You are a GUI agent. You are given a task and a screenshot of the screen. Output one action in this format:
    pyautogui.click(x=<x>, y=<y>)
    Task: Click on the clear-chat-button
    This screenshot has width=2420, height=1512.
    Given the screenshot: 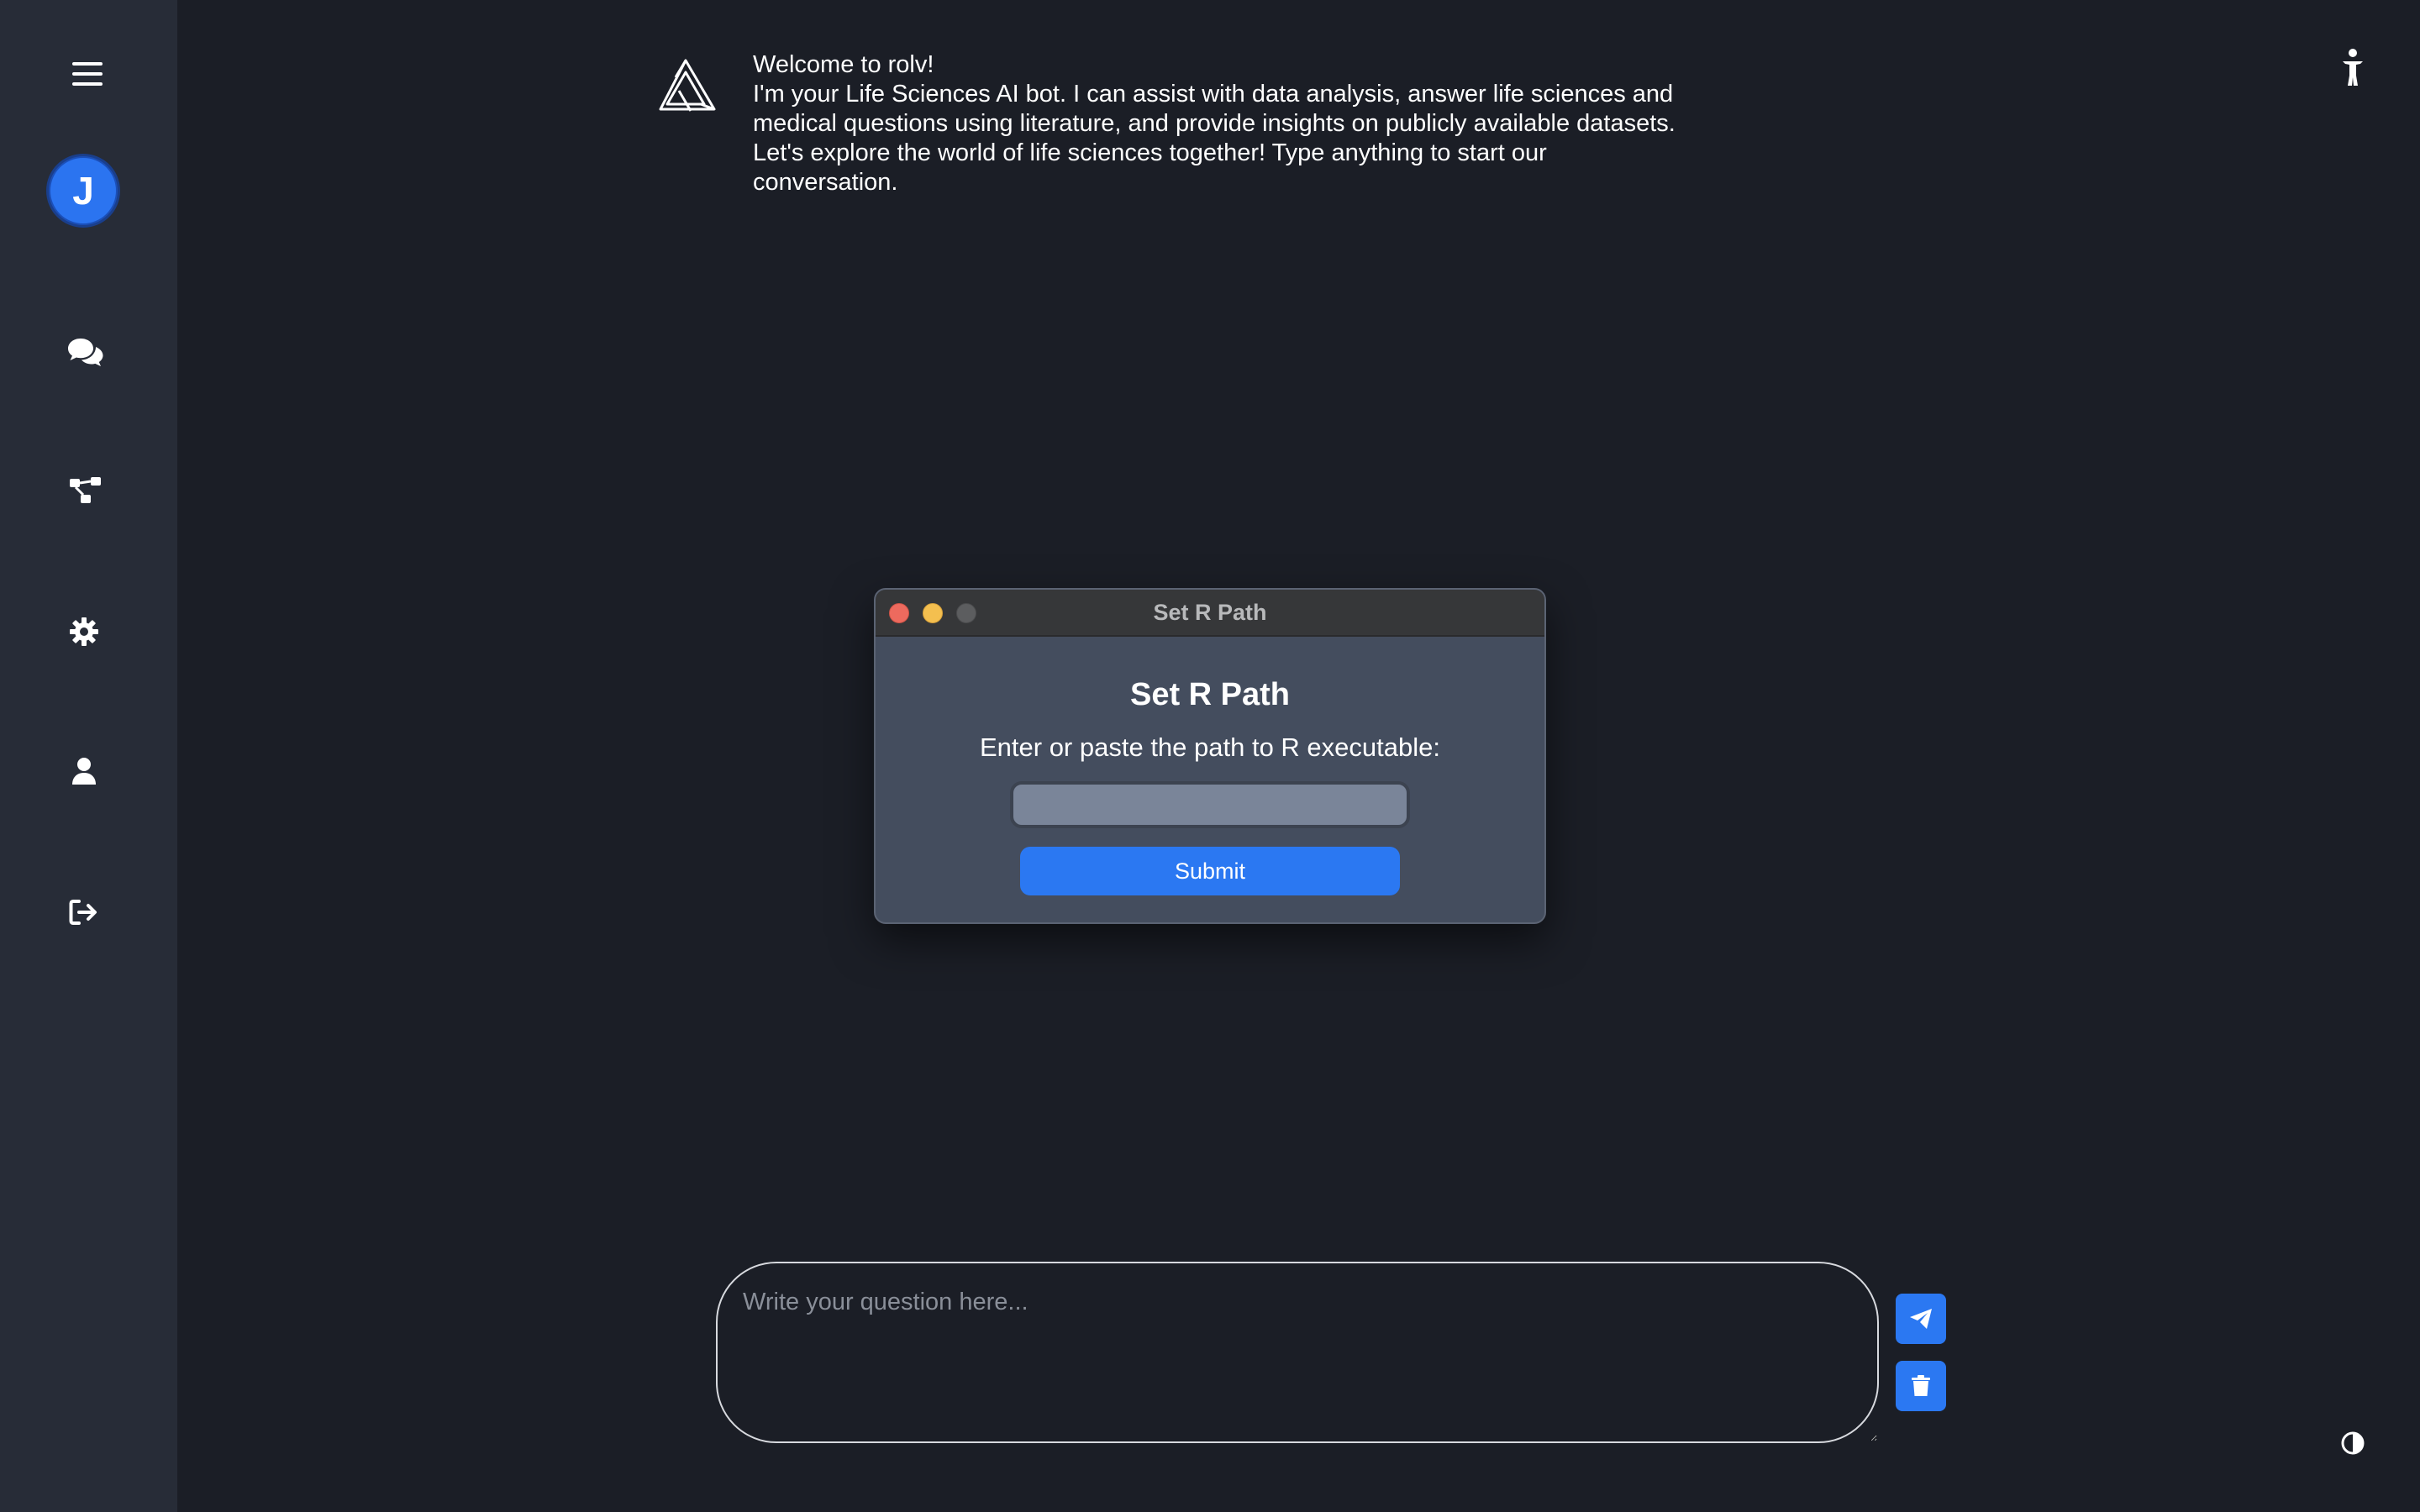 What is the action you would take?
    pyautogui.click(x=1921, y=1386)
    